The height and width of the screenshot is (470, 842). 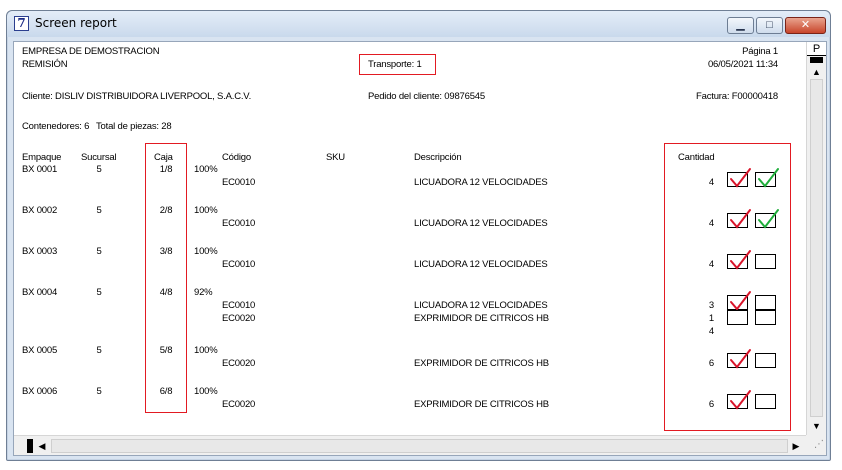 I want to click on vertical-scroll-thumb, so click(x=816, y=60).